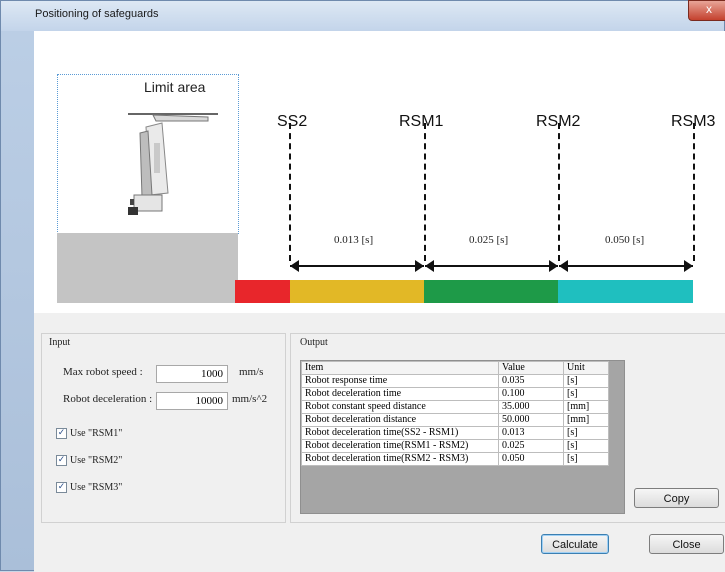  I want to click on deceleration-unit: mm/s^2, so click(250, 399).